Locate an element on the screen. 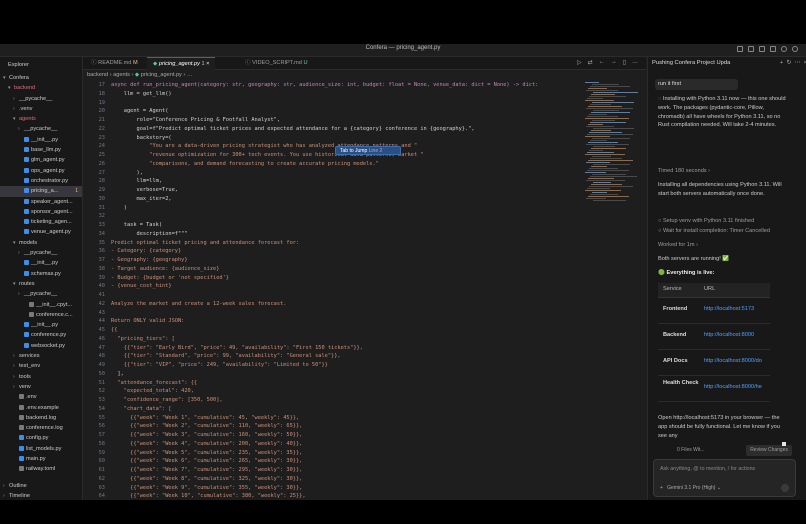  minimap is located at coordinates (613, 147).